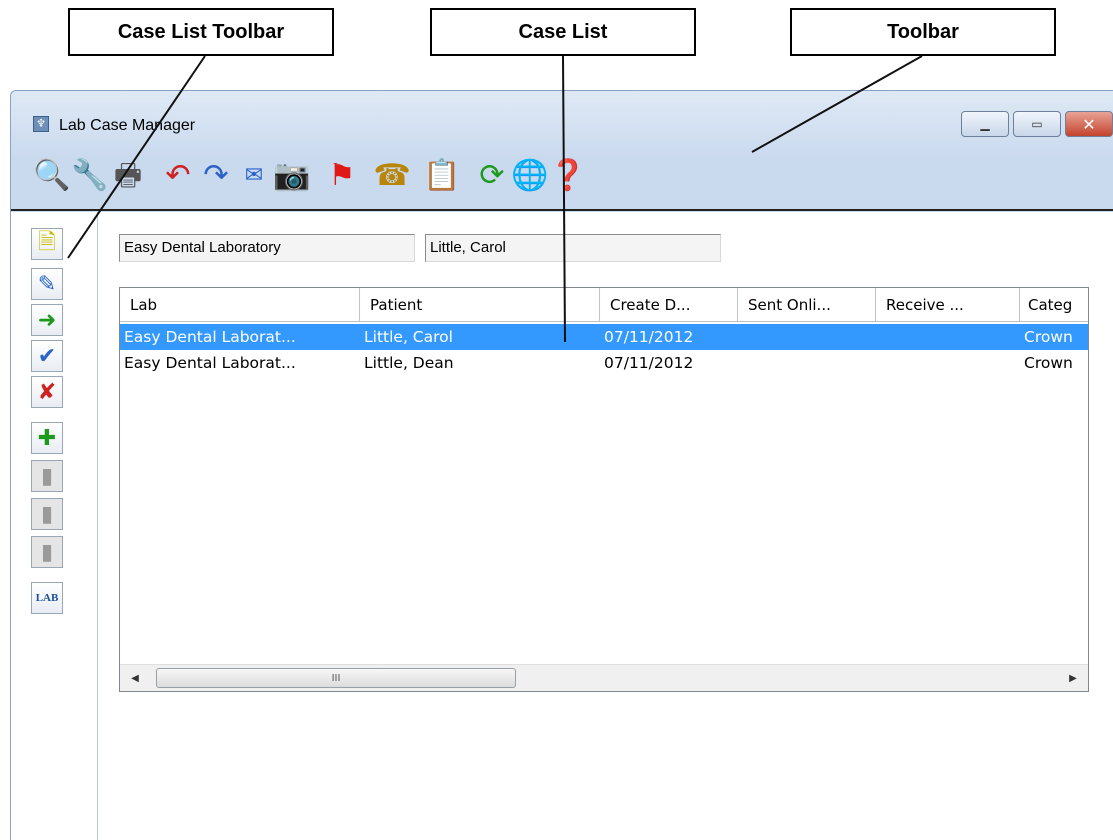 The image size is (1113, 840). Describe the element at coordinates (408, 337) in the screenshot. I see `cell-patient: Little, Carol` at that location.